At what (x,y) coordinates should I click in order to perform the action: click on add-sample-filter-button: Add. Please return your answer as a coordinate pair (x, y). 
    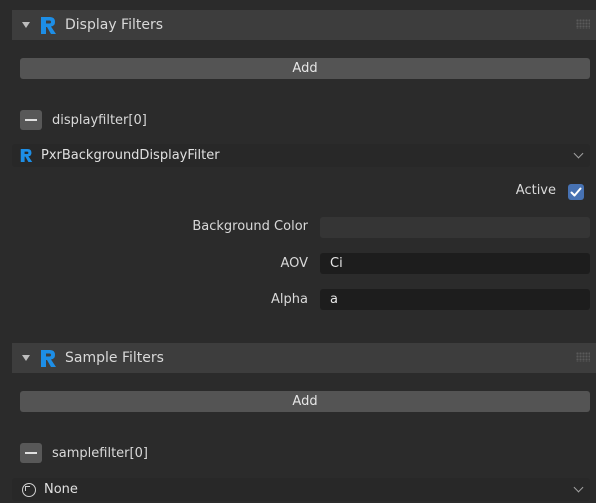
    Looking at the image, I should click on (305, 401).